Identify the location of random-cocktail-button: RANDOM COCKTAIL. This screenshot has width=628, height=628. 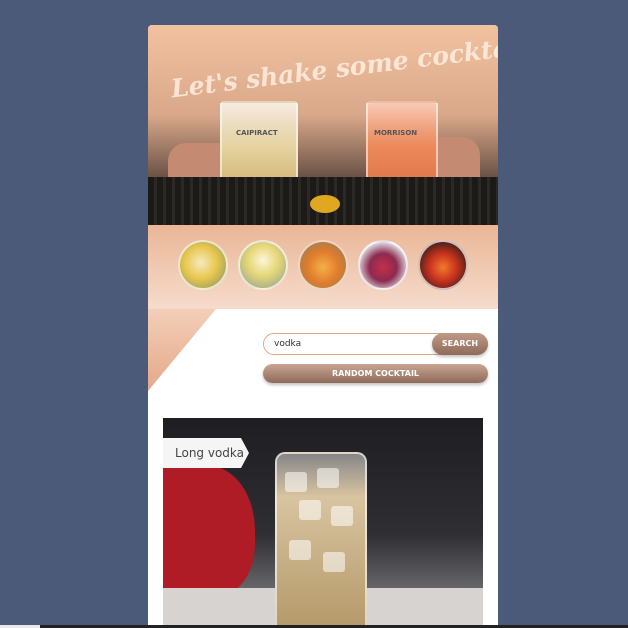
(375, 373).